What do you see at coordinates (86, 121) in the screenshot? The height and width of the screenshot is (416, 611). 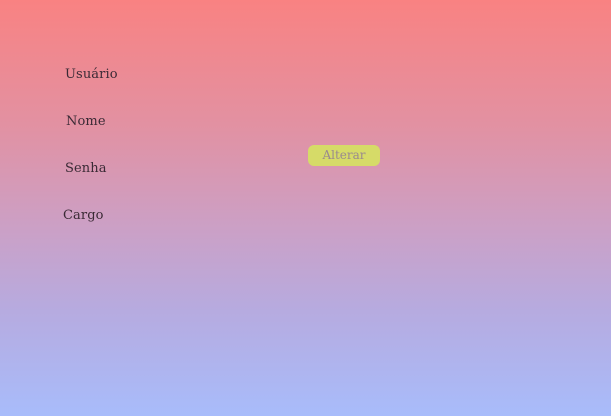 I see `nome-label: Nome` at bounding box center [86, 121].